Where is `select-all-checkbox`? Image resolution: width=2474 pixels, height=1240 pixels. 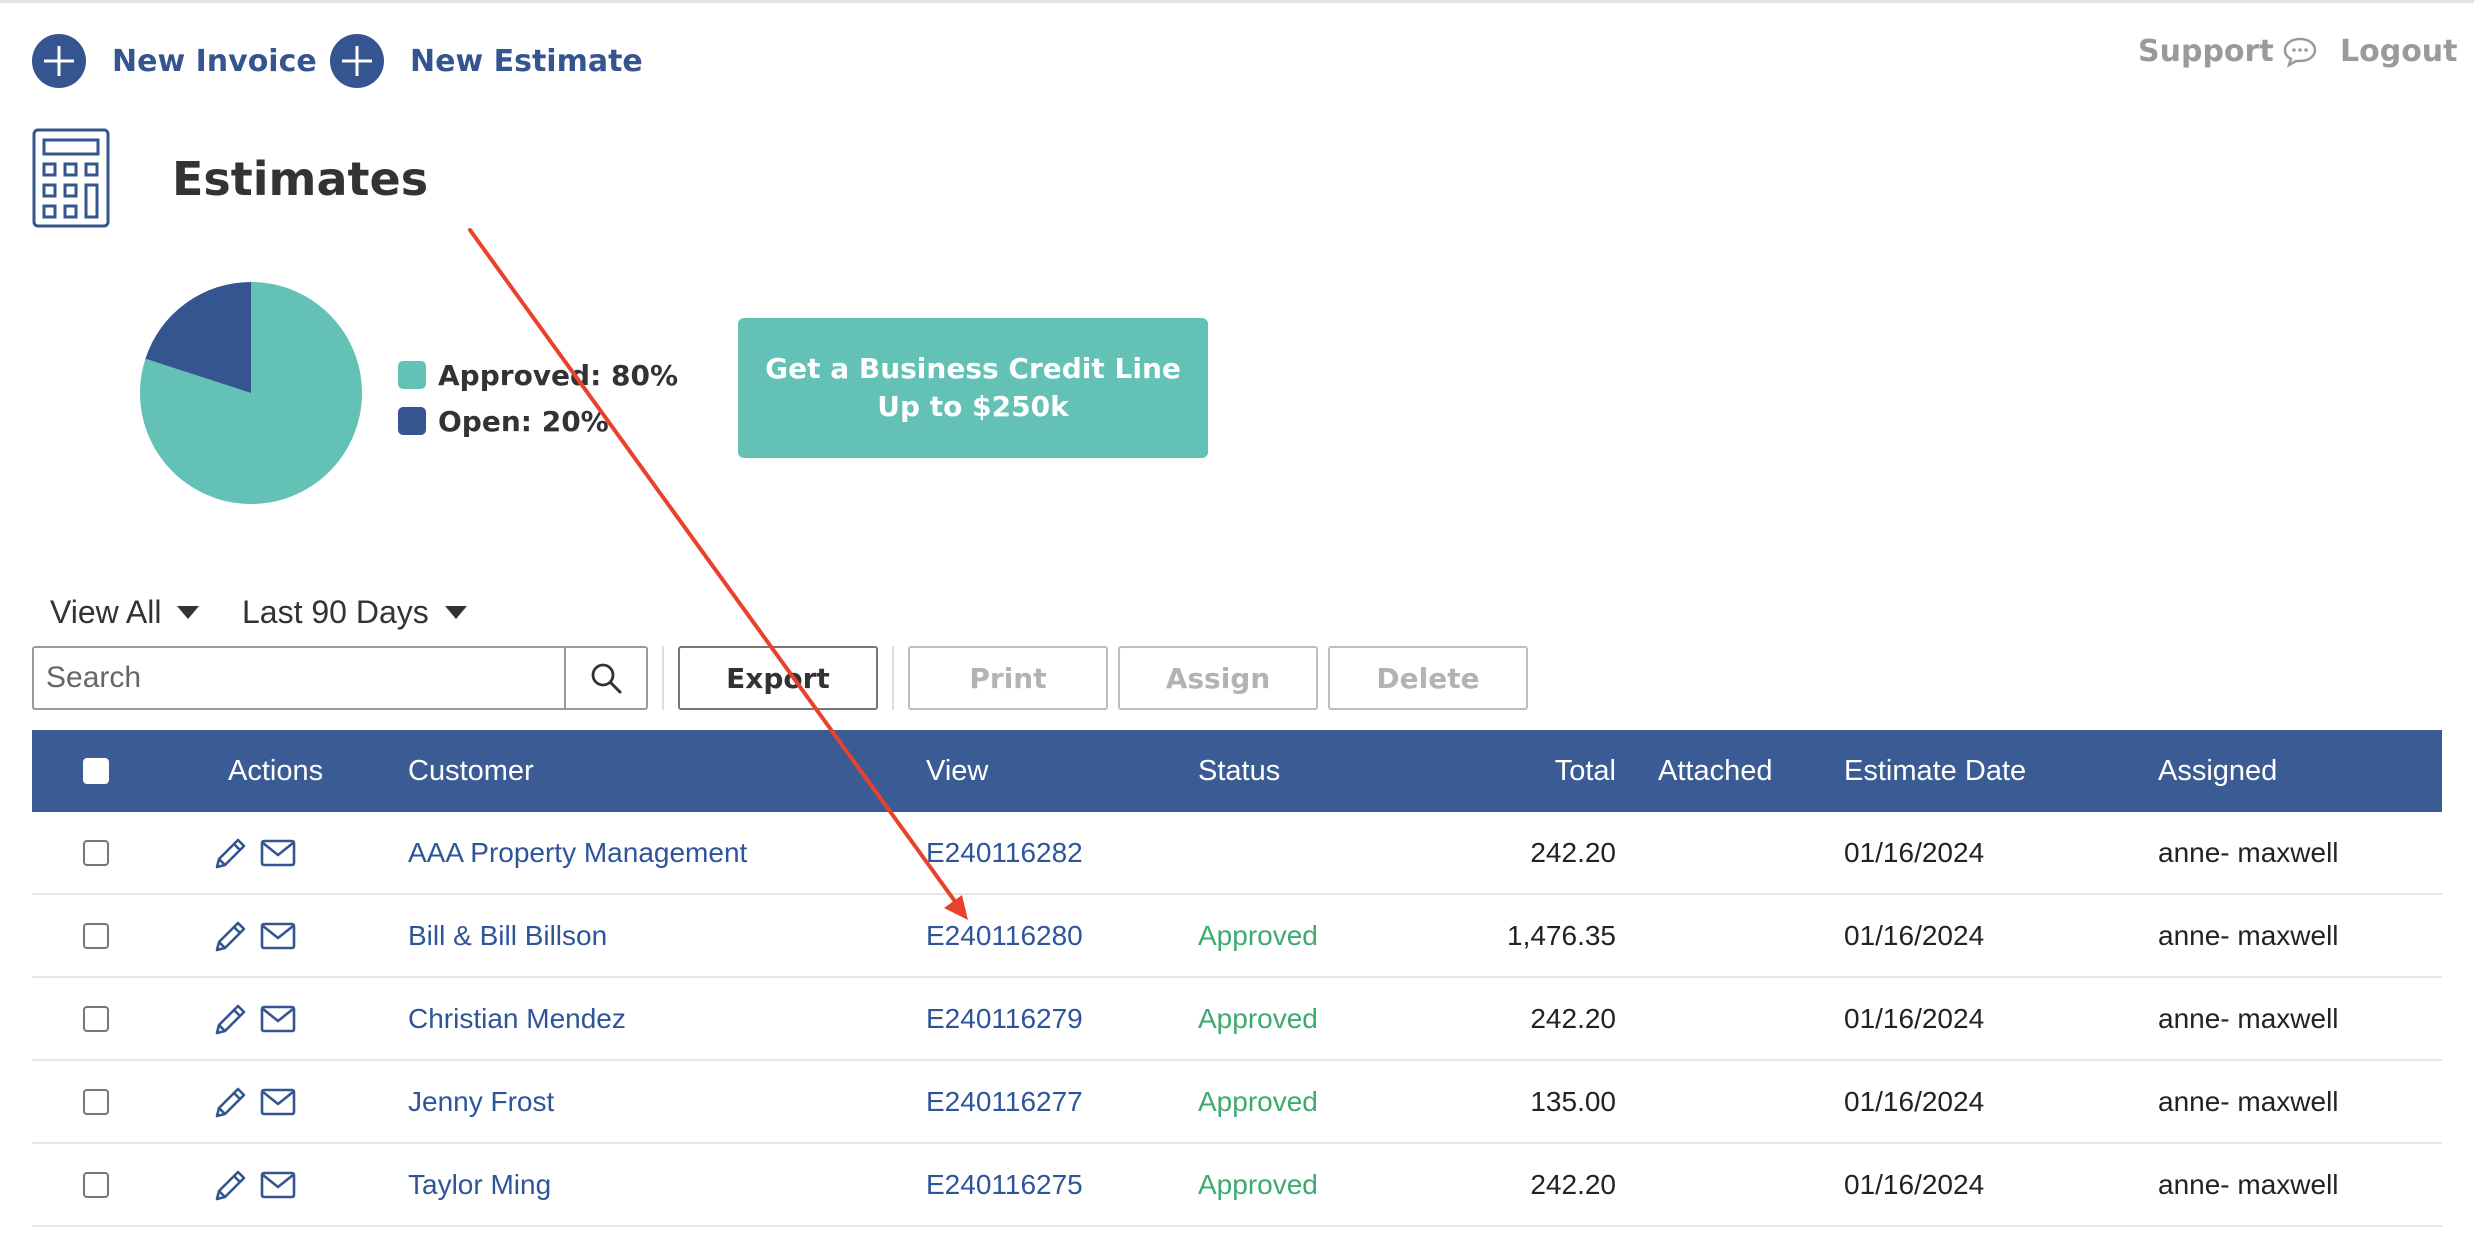
select-all-checkbox is located at coordinates (96, 771).